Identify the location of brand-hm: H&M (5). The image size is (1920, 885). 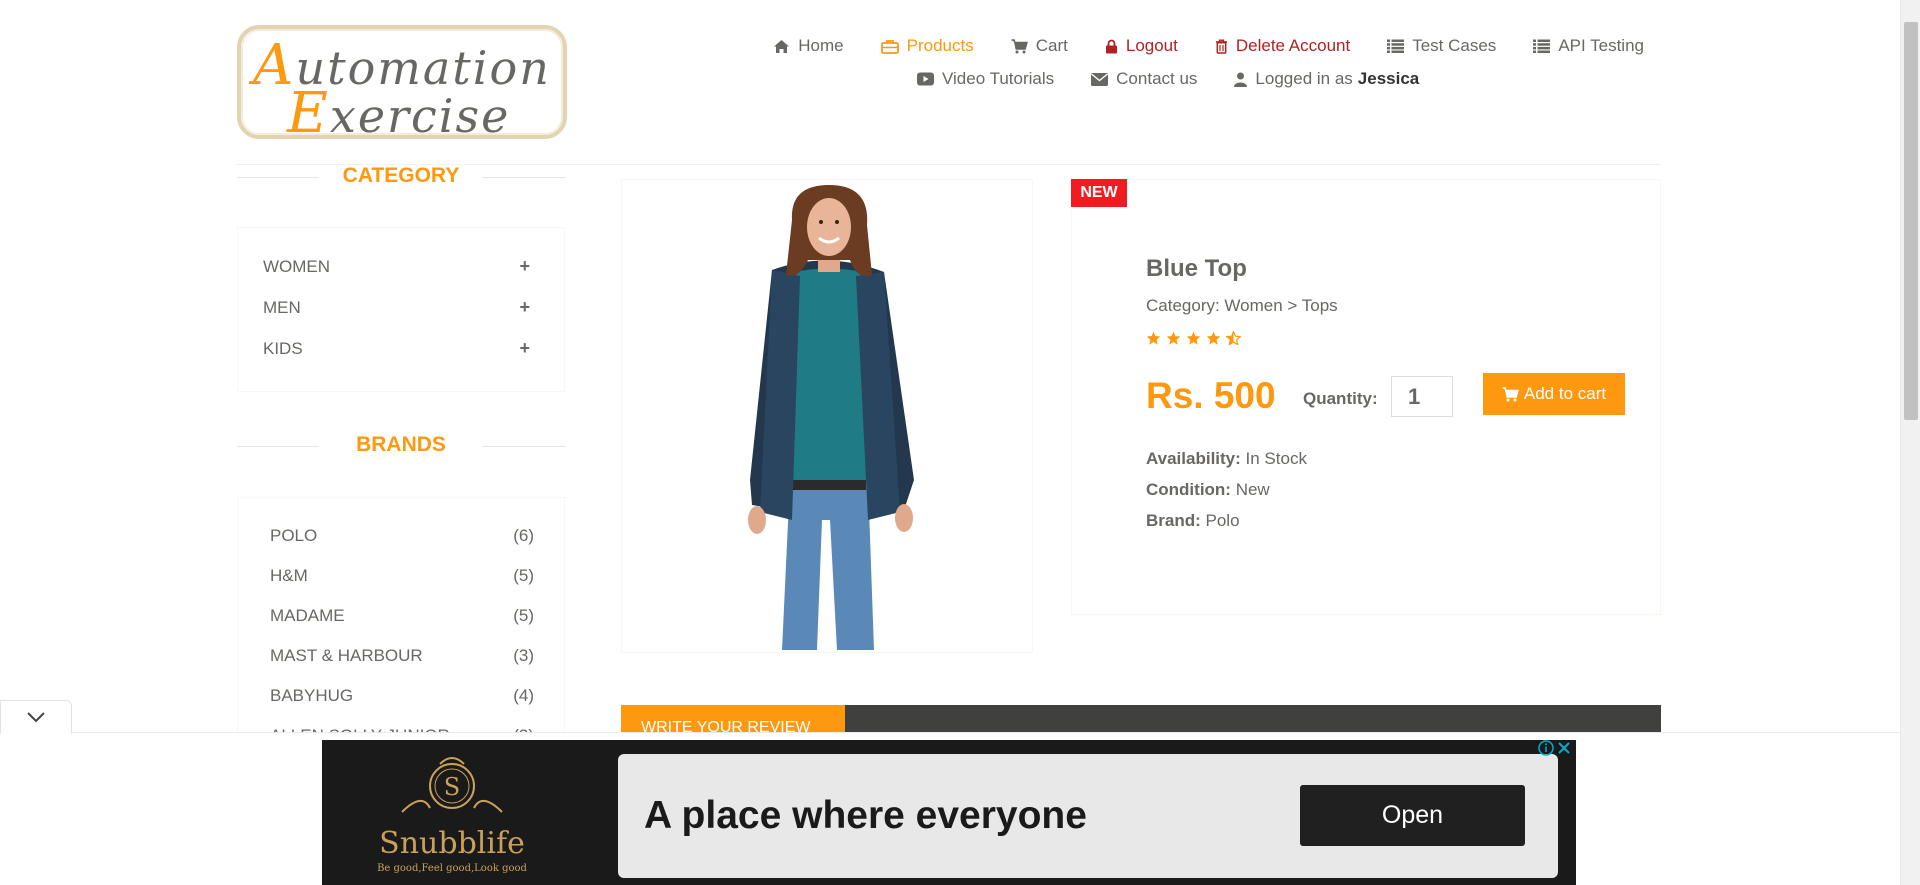
(401, 576).